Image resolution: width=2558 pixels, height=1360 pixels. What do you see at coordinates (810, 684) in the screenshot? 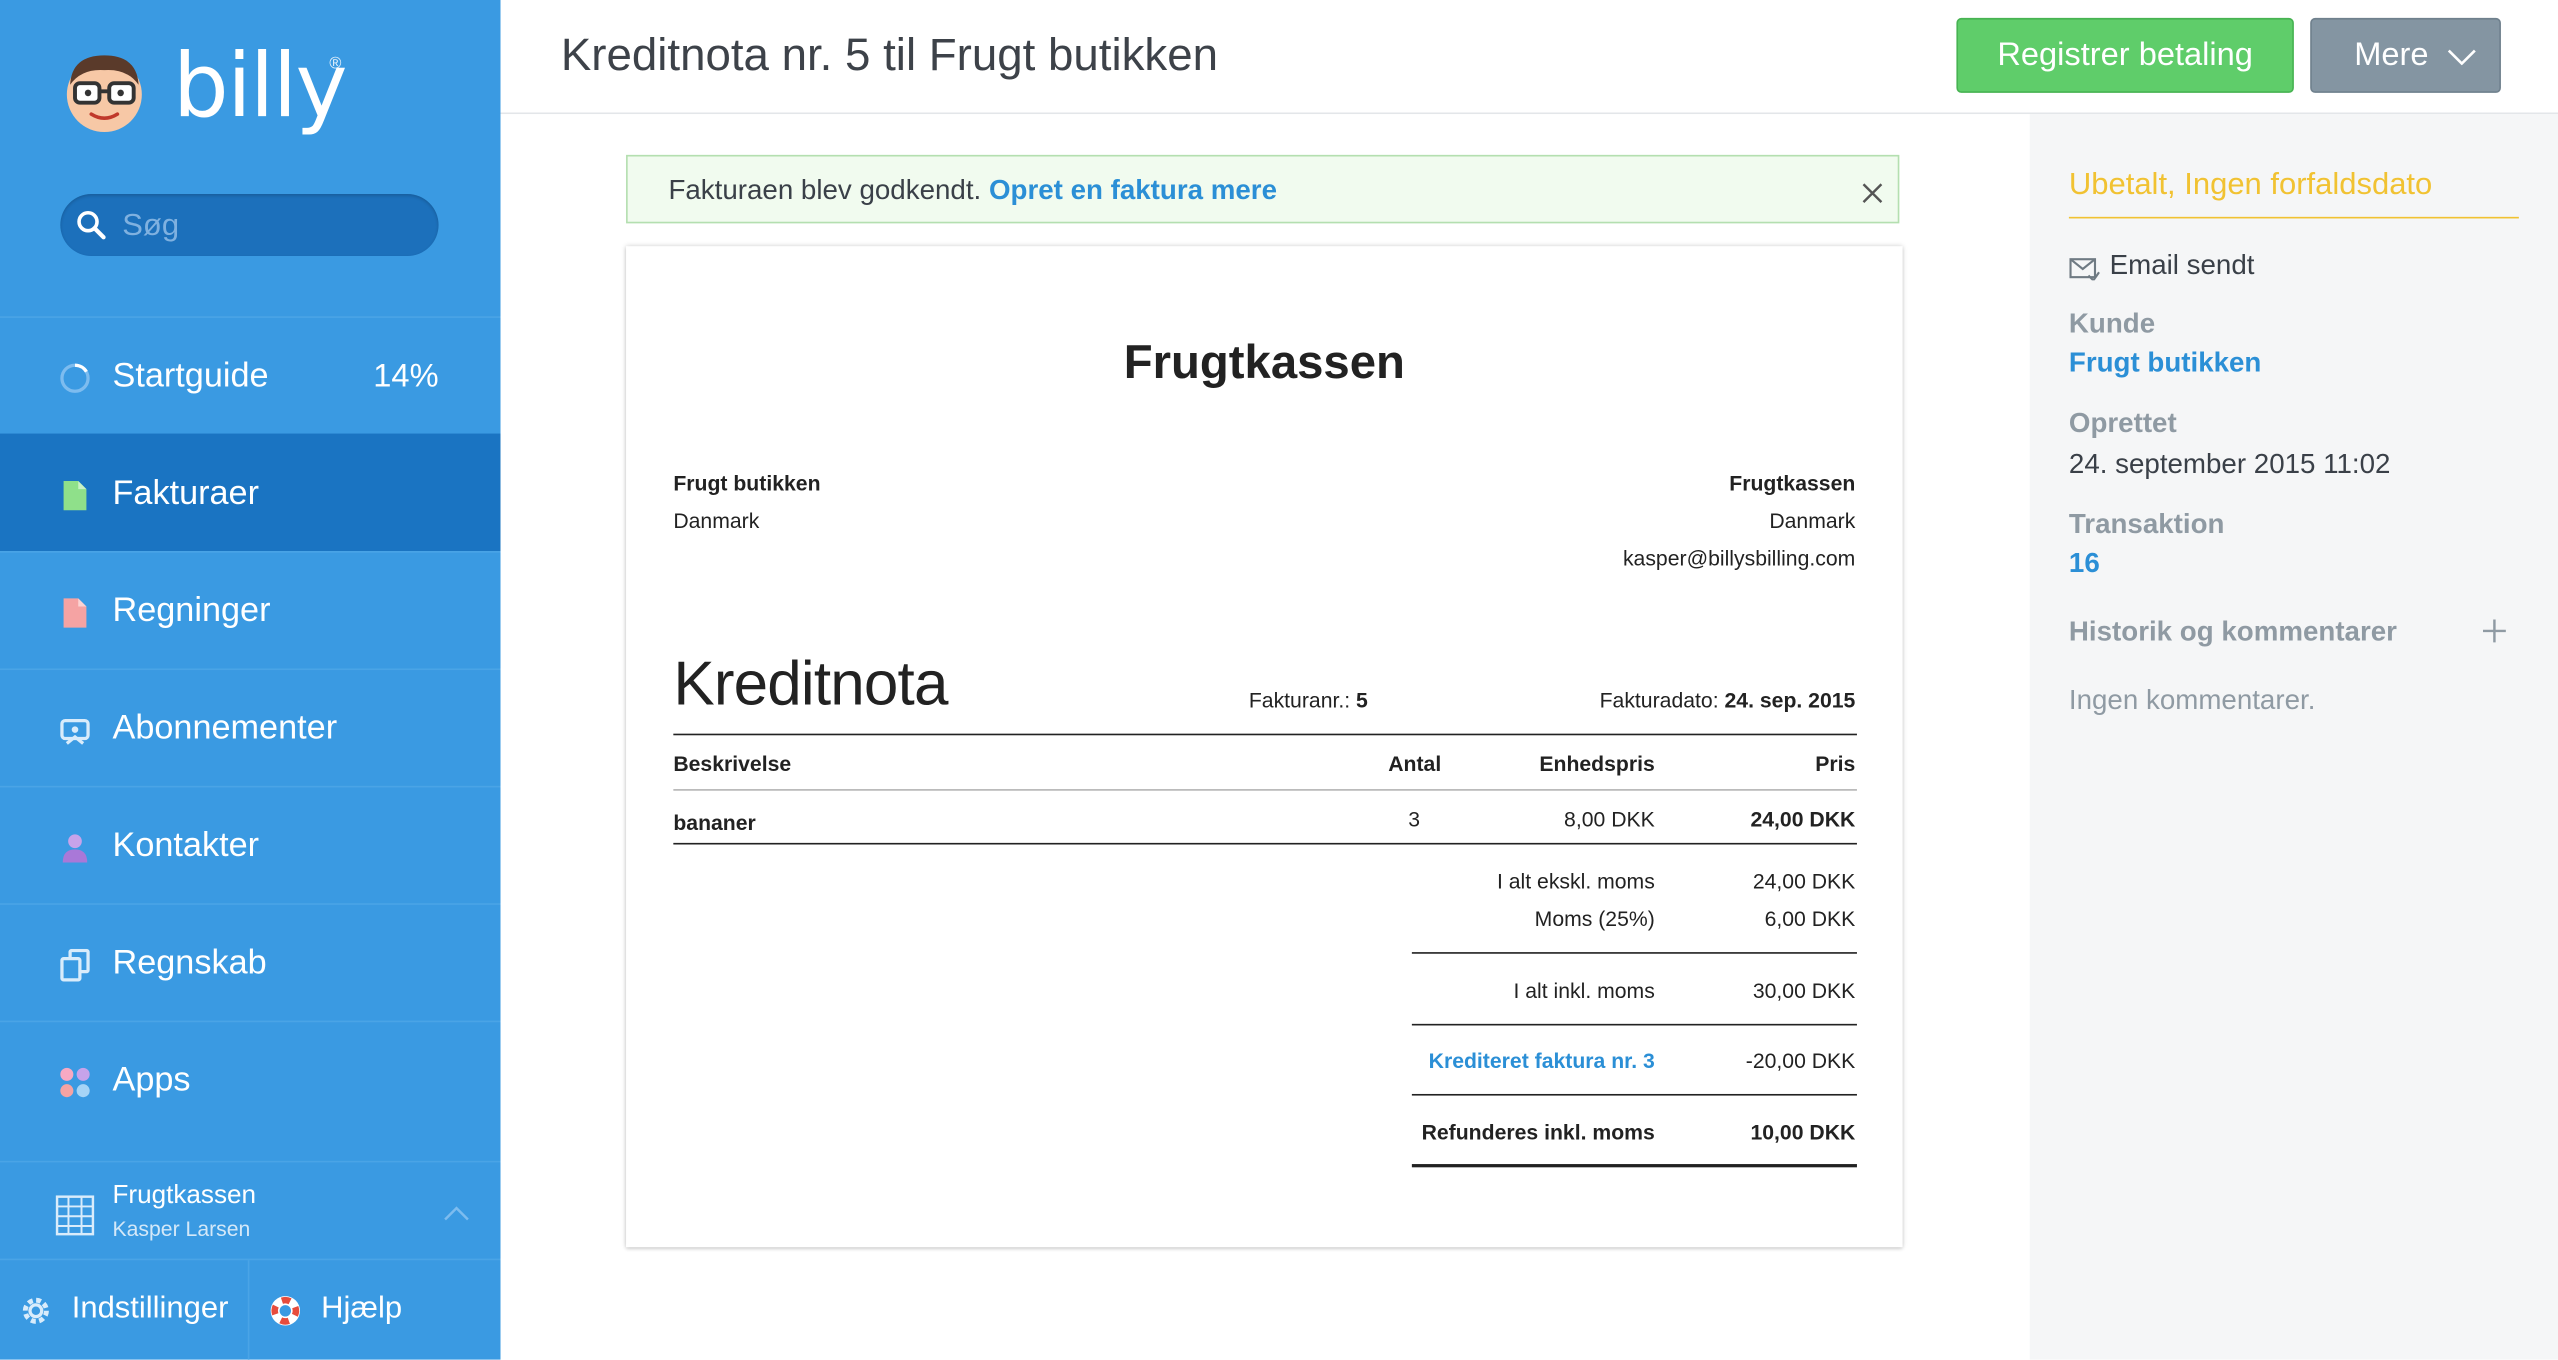
I see `document-heading: Kreditnota` at bounding box center [810, 684].